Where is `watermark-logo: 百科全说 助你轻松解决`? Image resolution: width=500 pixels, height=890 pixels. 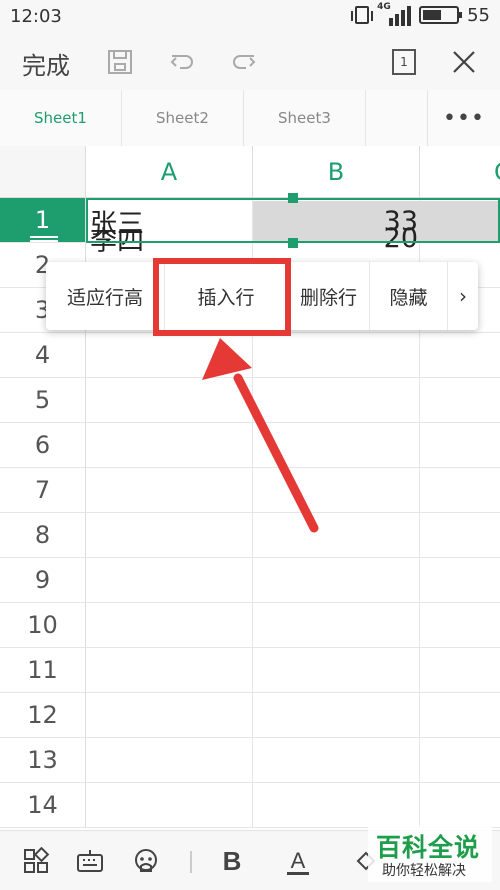 watermark-logo: 百科全说 助你轻松解决 is located at coordinates (430, 854).